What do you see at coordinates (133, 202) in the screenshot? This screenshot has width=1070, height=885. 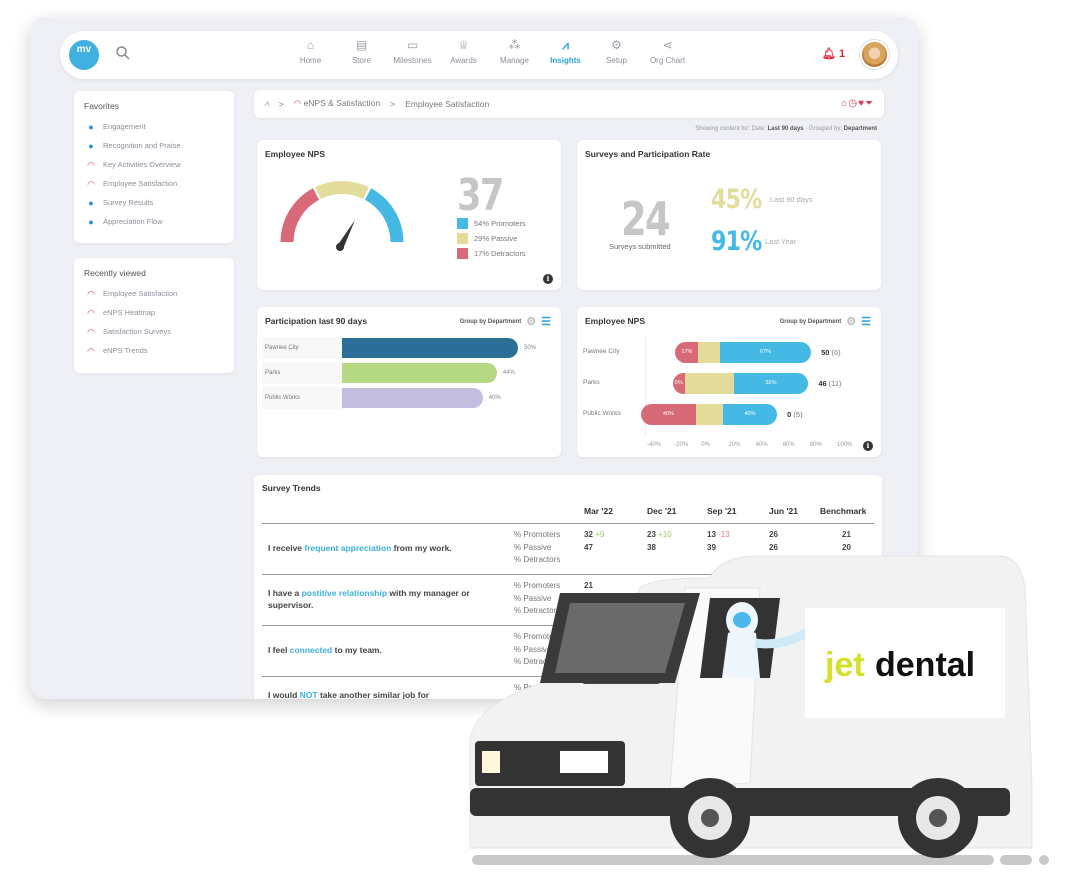 I see `favorite-item: ● Survey Results` at bounding box center [133, 202].